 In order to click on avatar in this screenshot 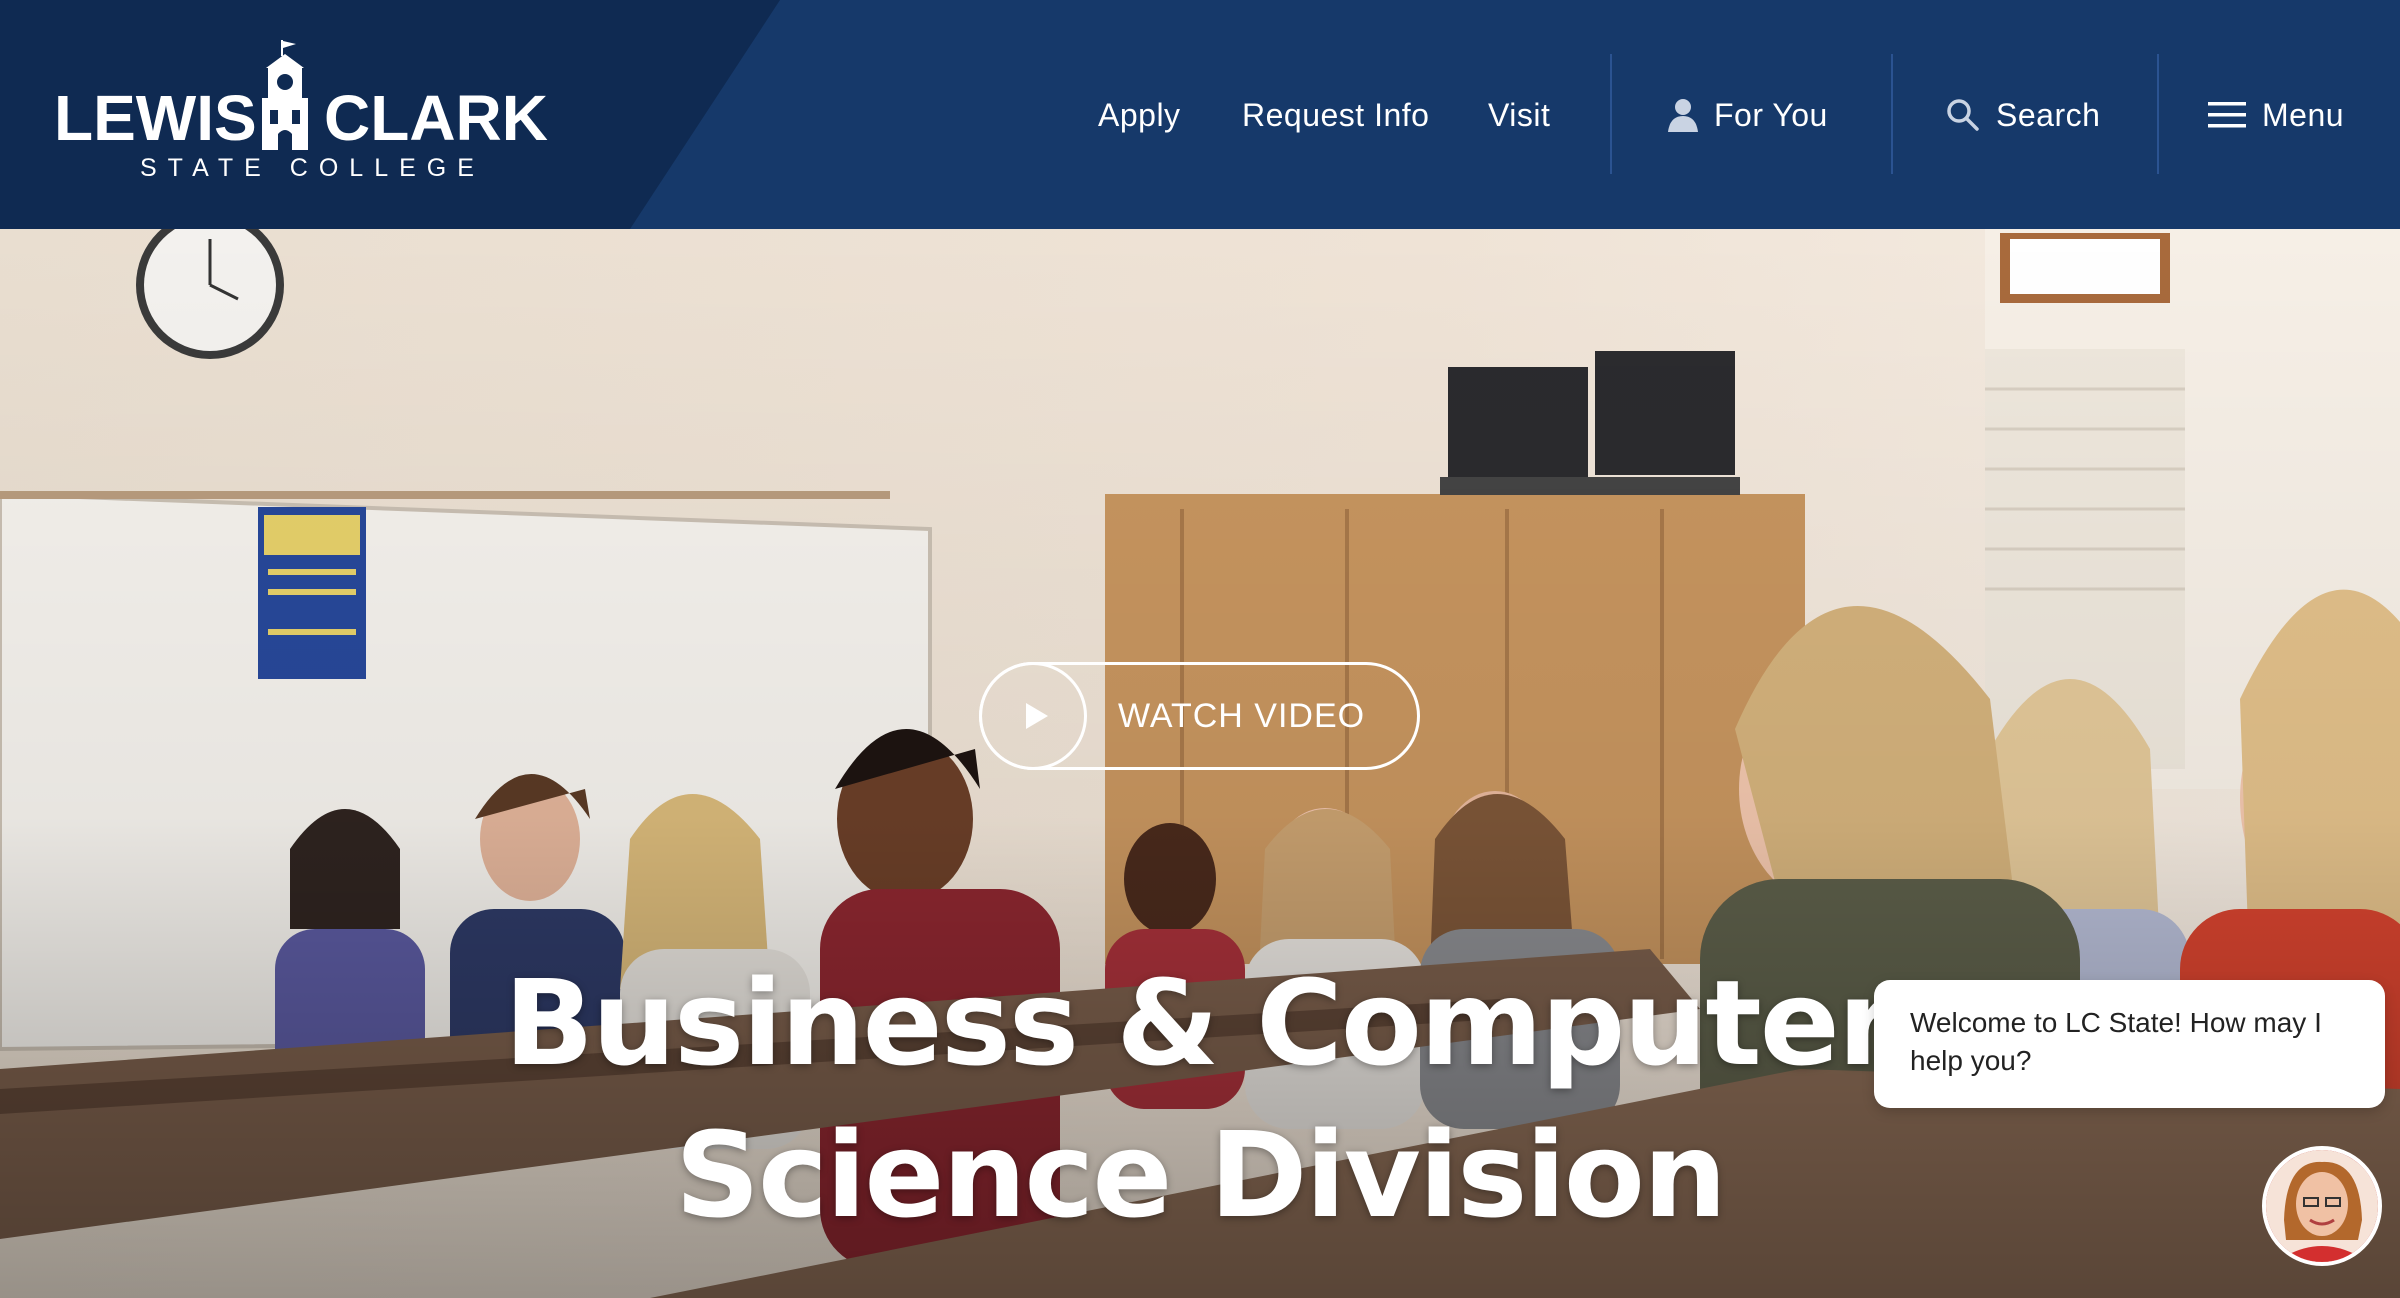, I will do `click(2322, 1206)`.